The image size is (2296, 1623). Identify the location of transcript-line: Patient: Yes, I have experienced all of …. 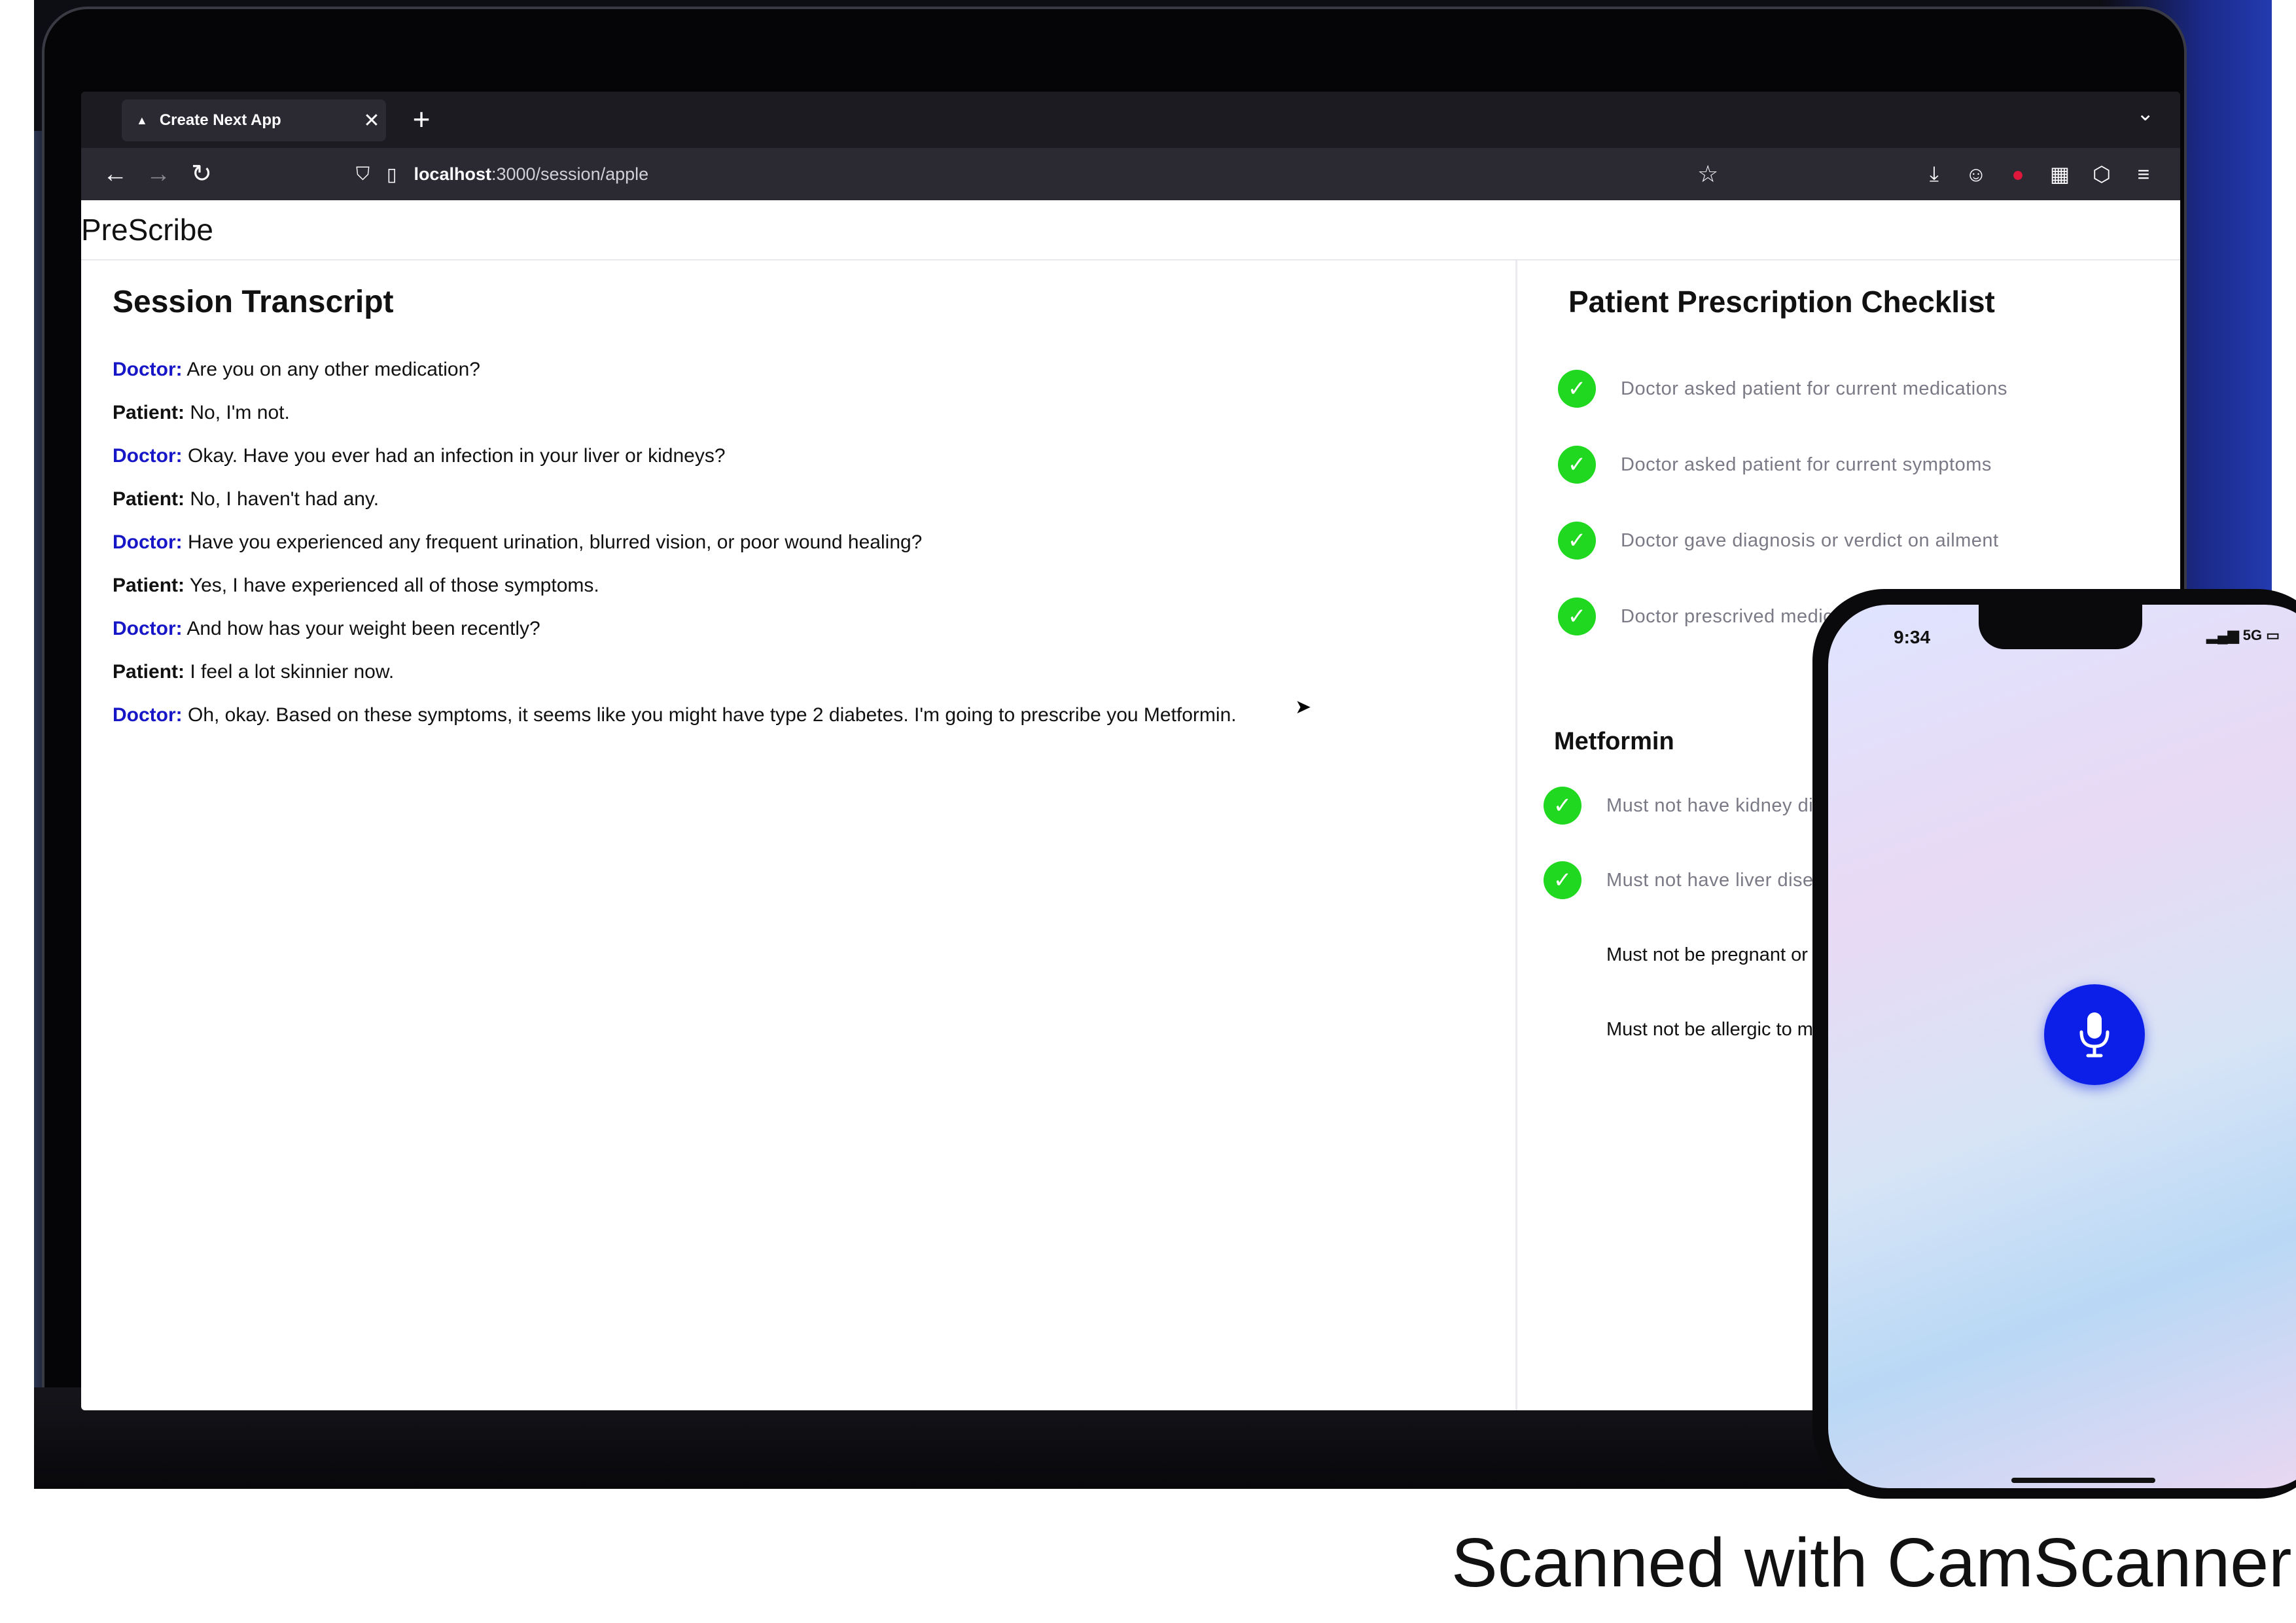
(800, 596).